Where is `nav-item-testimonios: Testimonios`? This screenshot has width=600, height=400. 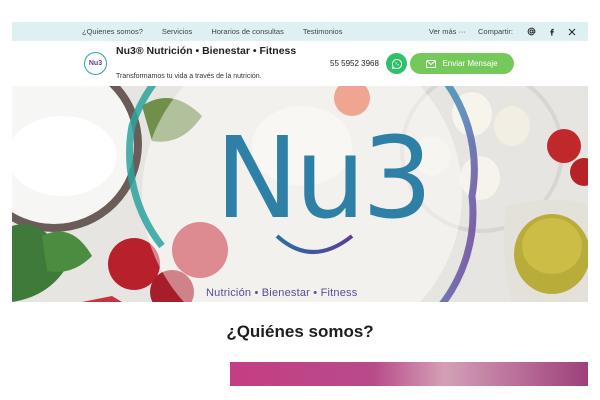
nav-item-testimonios: Testimonios is located at coordinates (323, 31).